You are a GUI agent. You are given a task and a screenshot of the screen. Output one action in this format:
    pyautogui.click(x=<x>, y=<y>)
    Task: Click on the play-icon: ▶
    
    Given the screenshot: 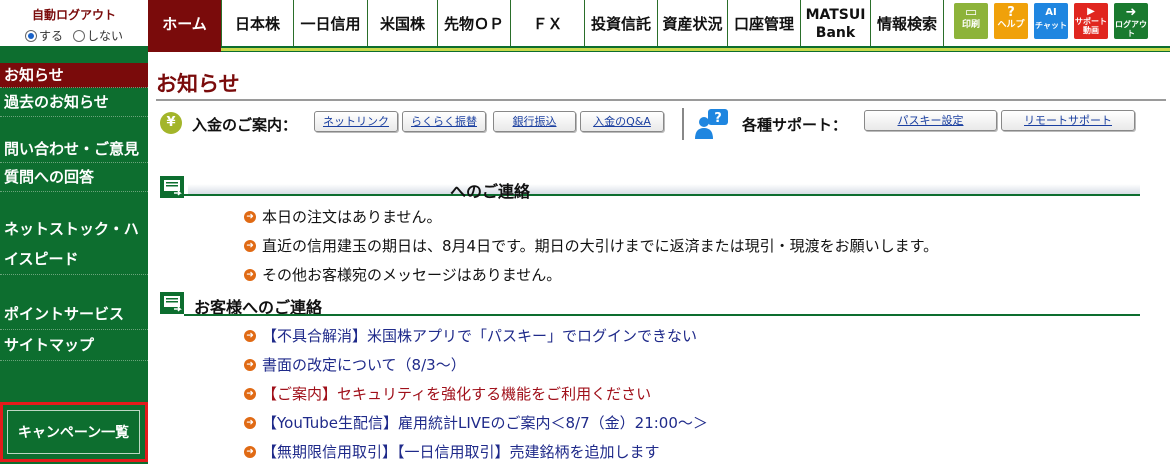 What is the action you would take?
    pyautogui.click(x=1091, y=11)
    